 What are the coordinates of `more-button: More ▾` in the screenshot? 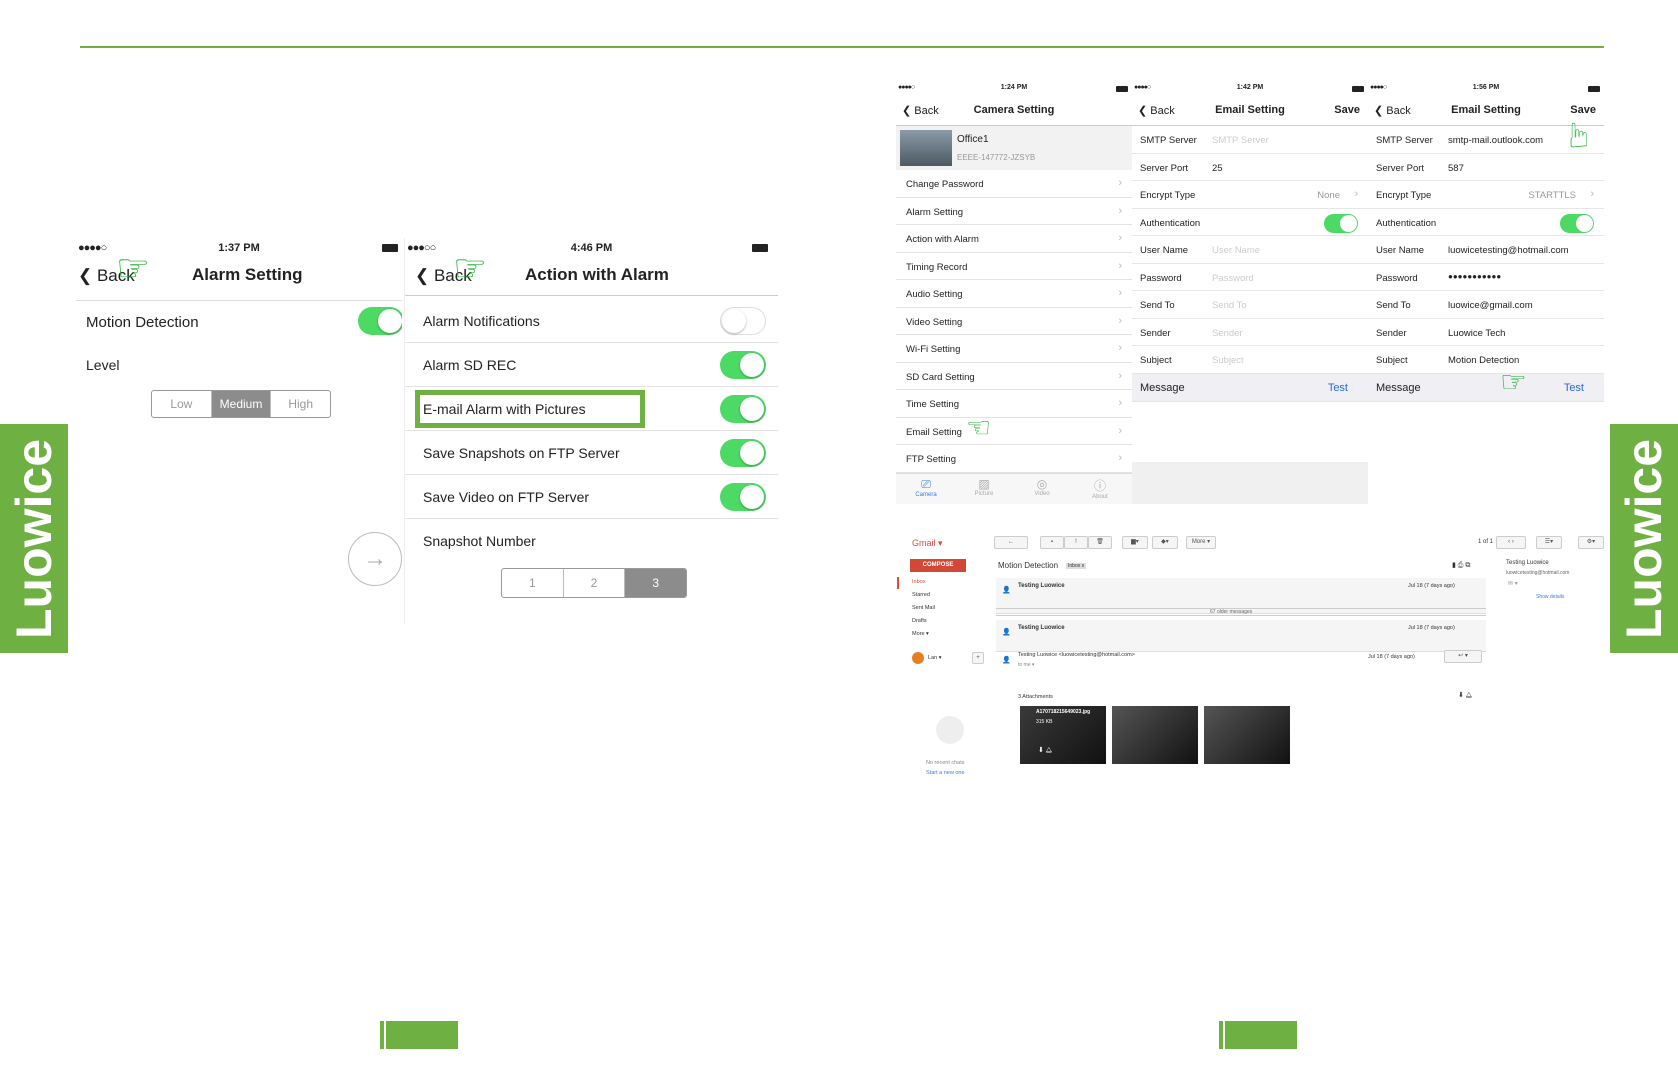 It's located at (1201, 542).